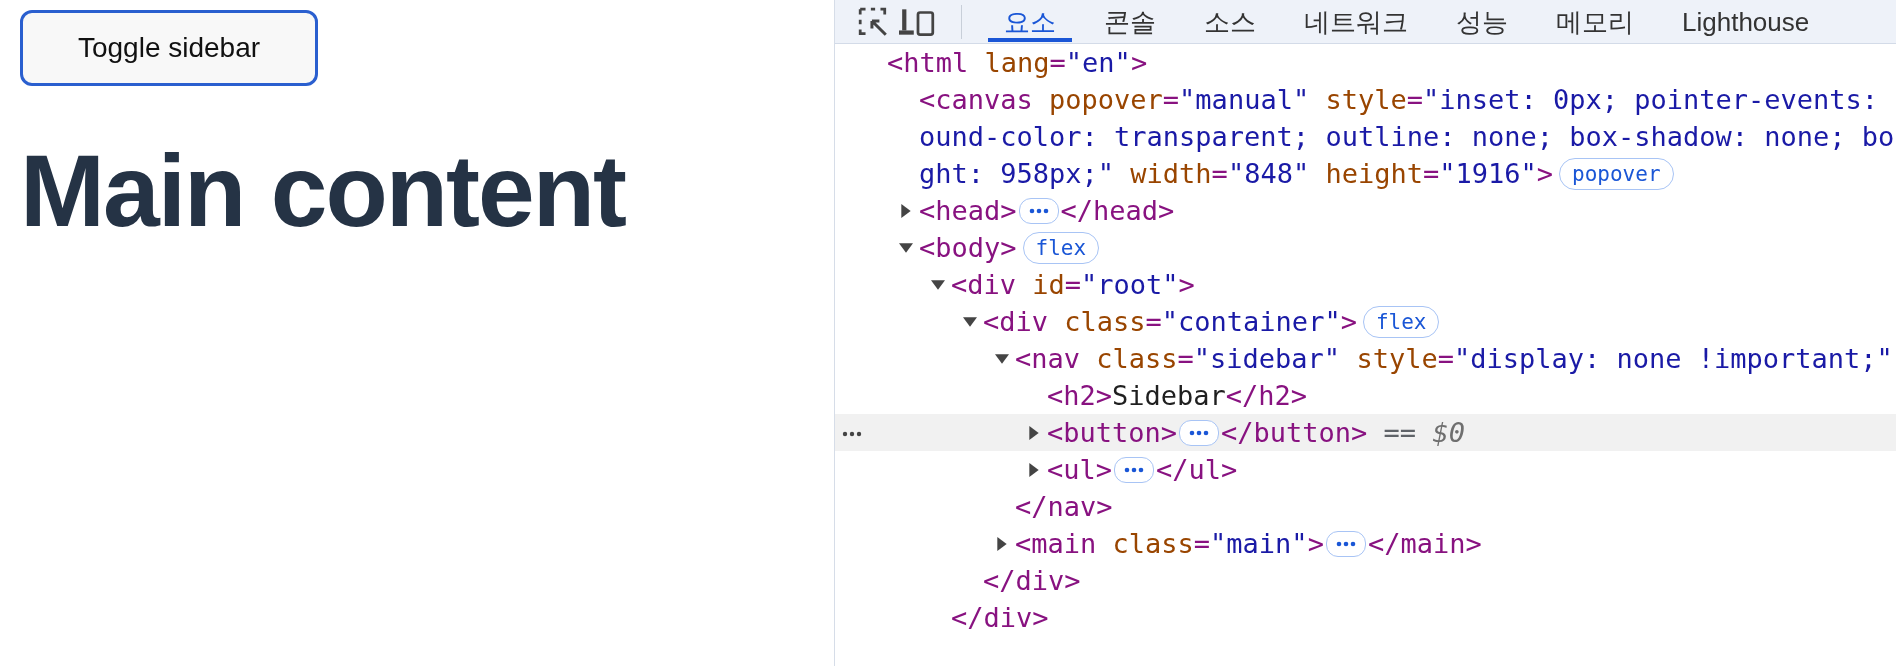 The image size is (1896, 666). Describe the element at coordinates (968, 247) in the screenshot. I see `code-text: <body>` at that location.